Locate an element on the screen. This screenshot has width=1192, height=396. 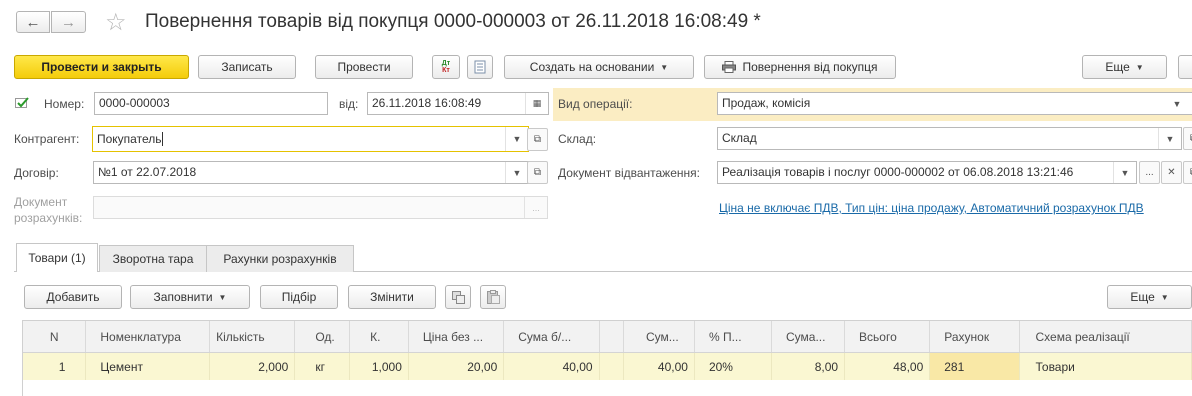
contractor-field: Покупатель ▼ is located at coordinates (310, 139).